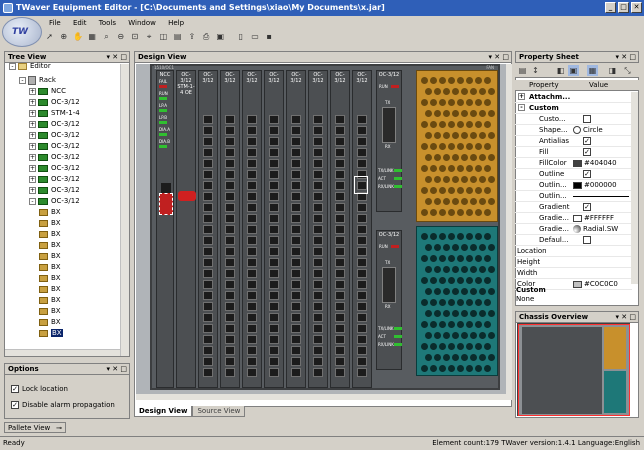 Image resolution: width=644 pixels, height=450 pixels. Describe the element at coordinates (634, 188) in the screenshot. I see `property-scrollbar` at that location.